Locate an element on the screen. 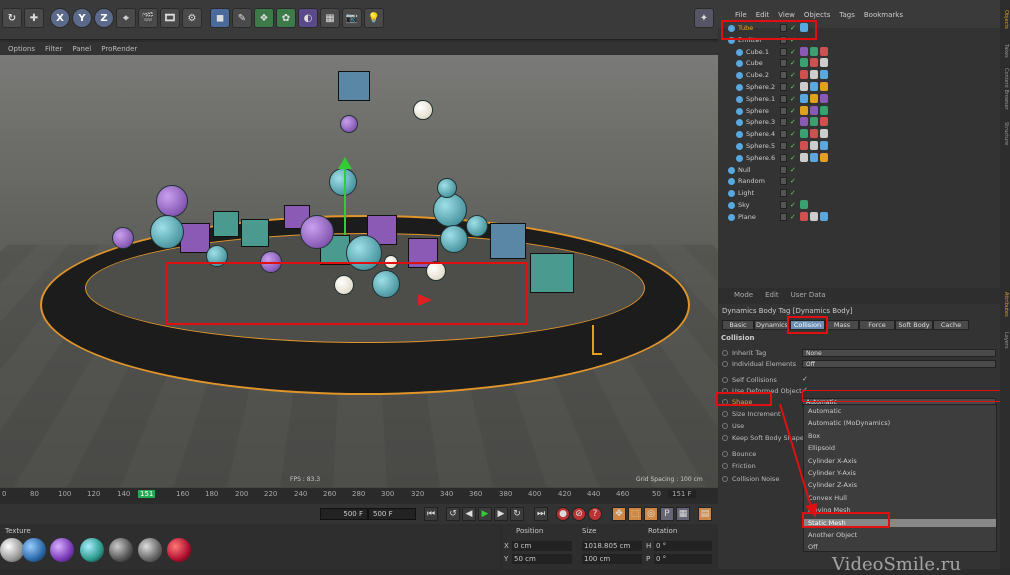 The height and width of the screenshot is (575, 1010). z-axis-lock-button: Z is located at coordinates (104, 18).